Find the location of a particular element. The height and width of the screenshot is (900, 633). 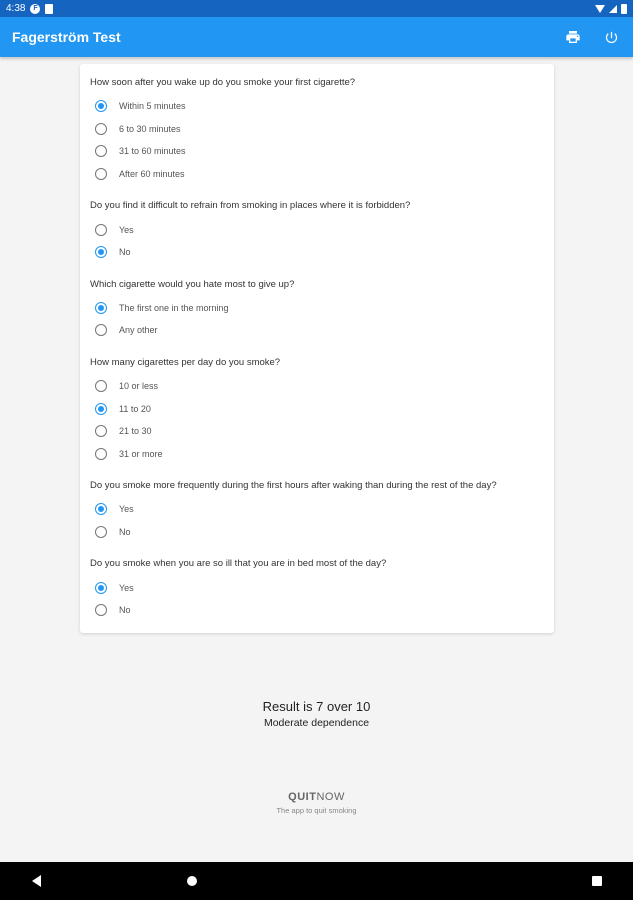

status-bar: 4:38 F is located at coordinates (316, 8).